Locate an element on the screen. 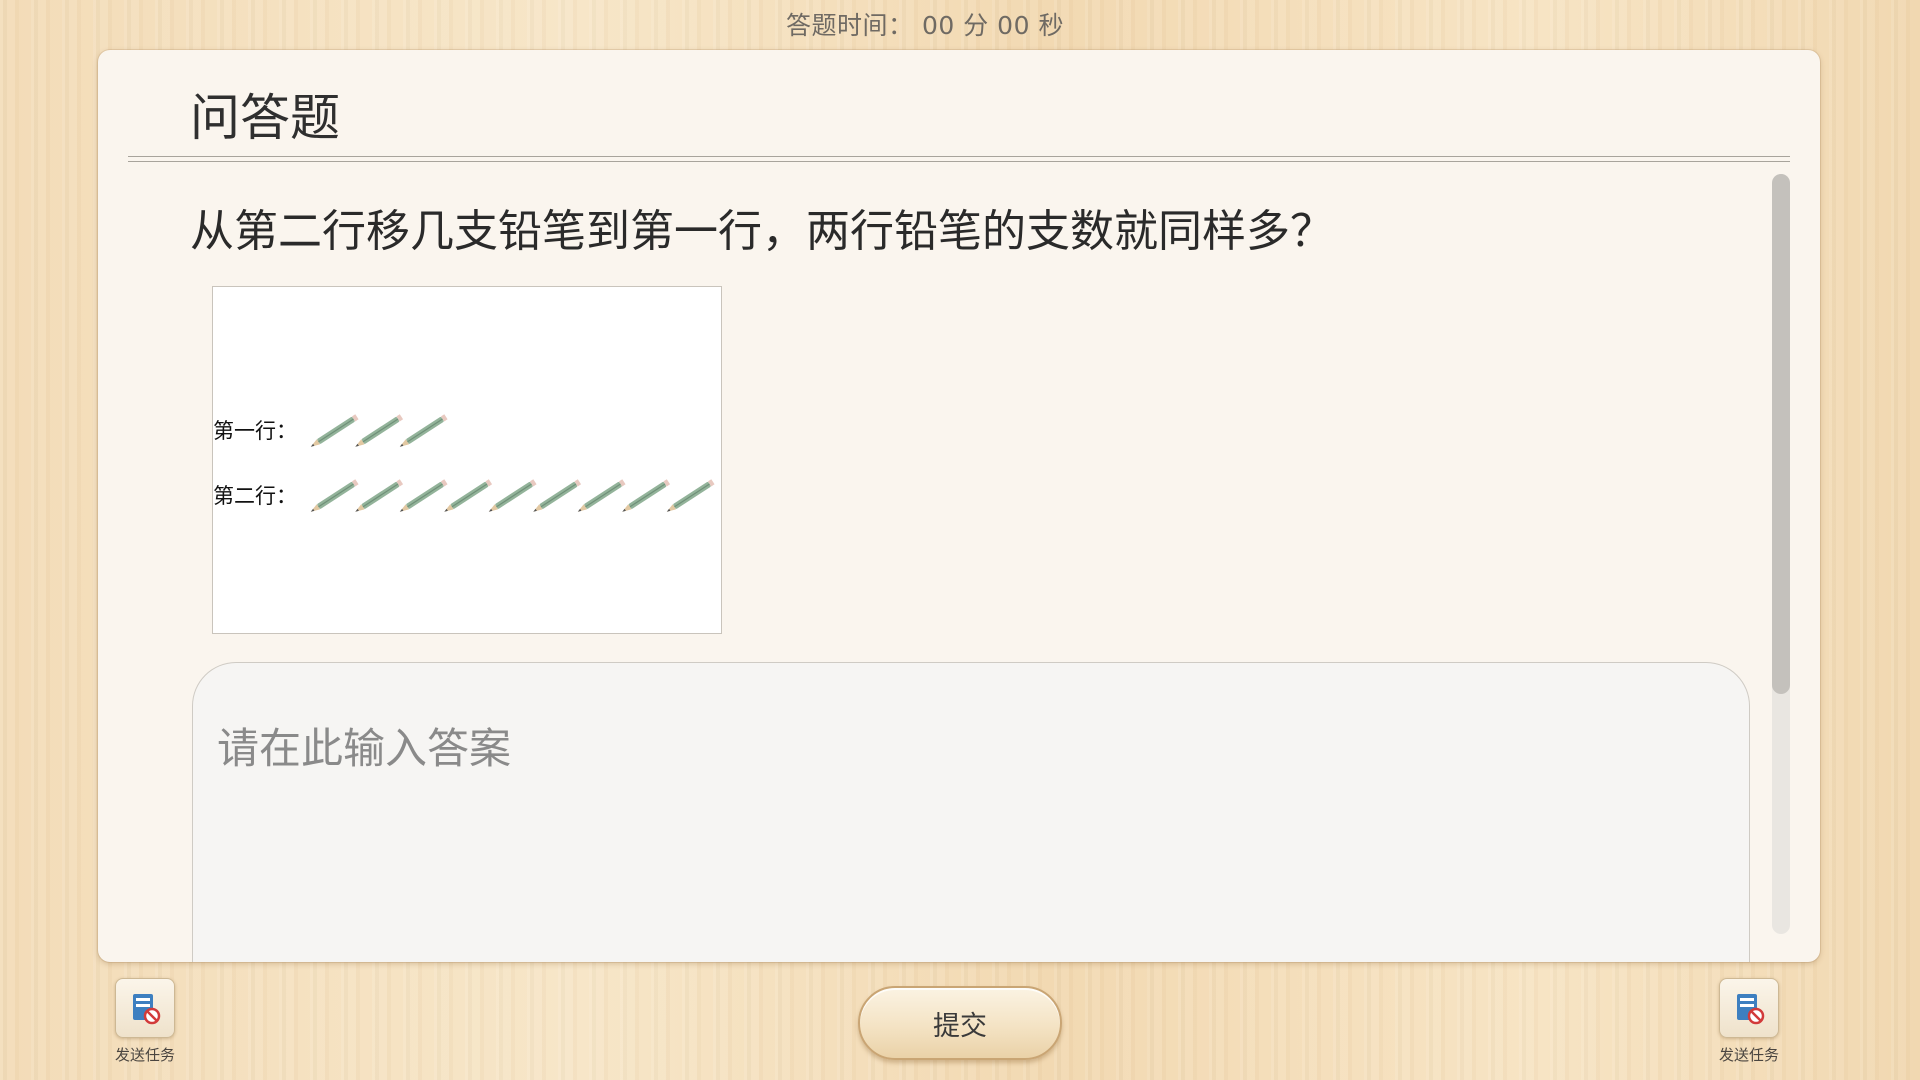 Image resolution: width=1920 pixels, height=1080 pixels. answer-timer: 答题时间： 00 分 00 秒 is located at coordinates (925, 25).